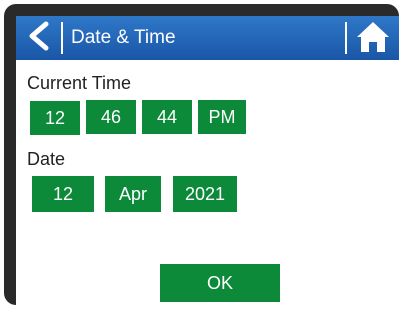 The height and width of the screenshot is (309, 403). What do you see at coordinates (123, 37) in the screenshot?
I see `page-title: Date & Time` at bounding box center [123, 37].